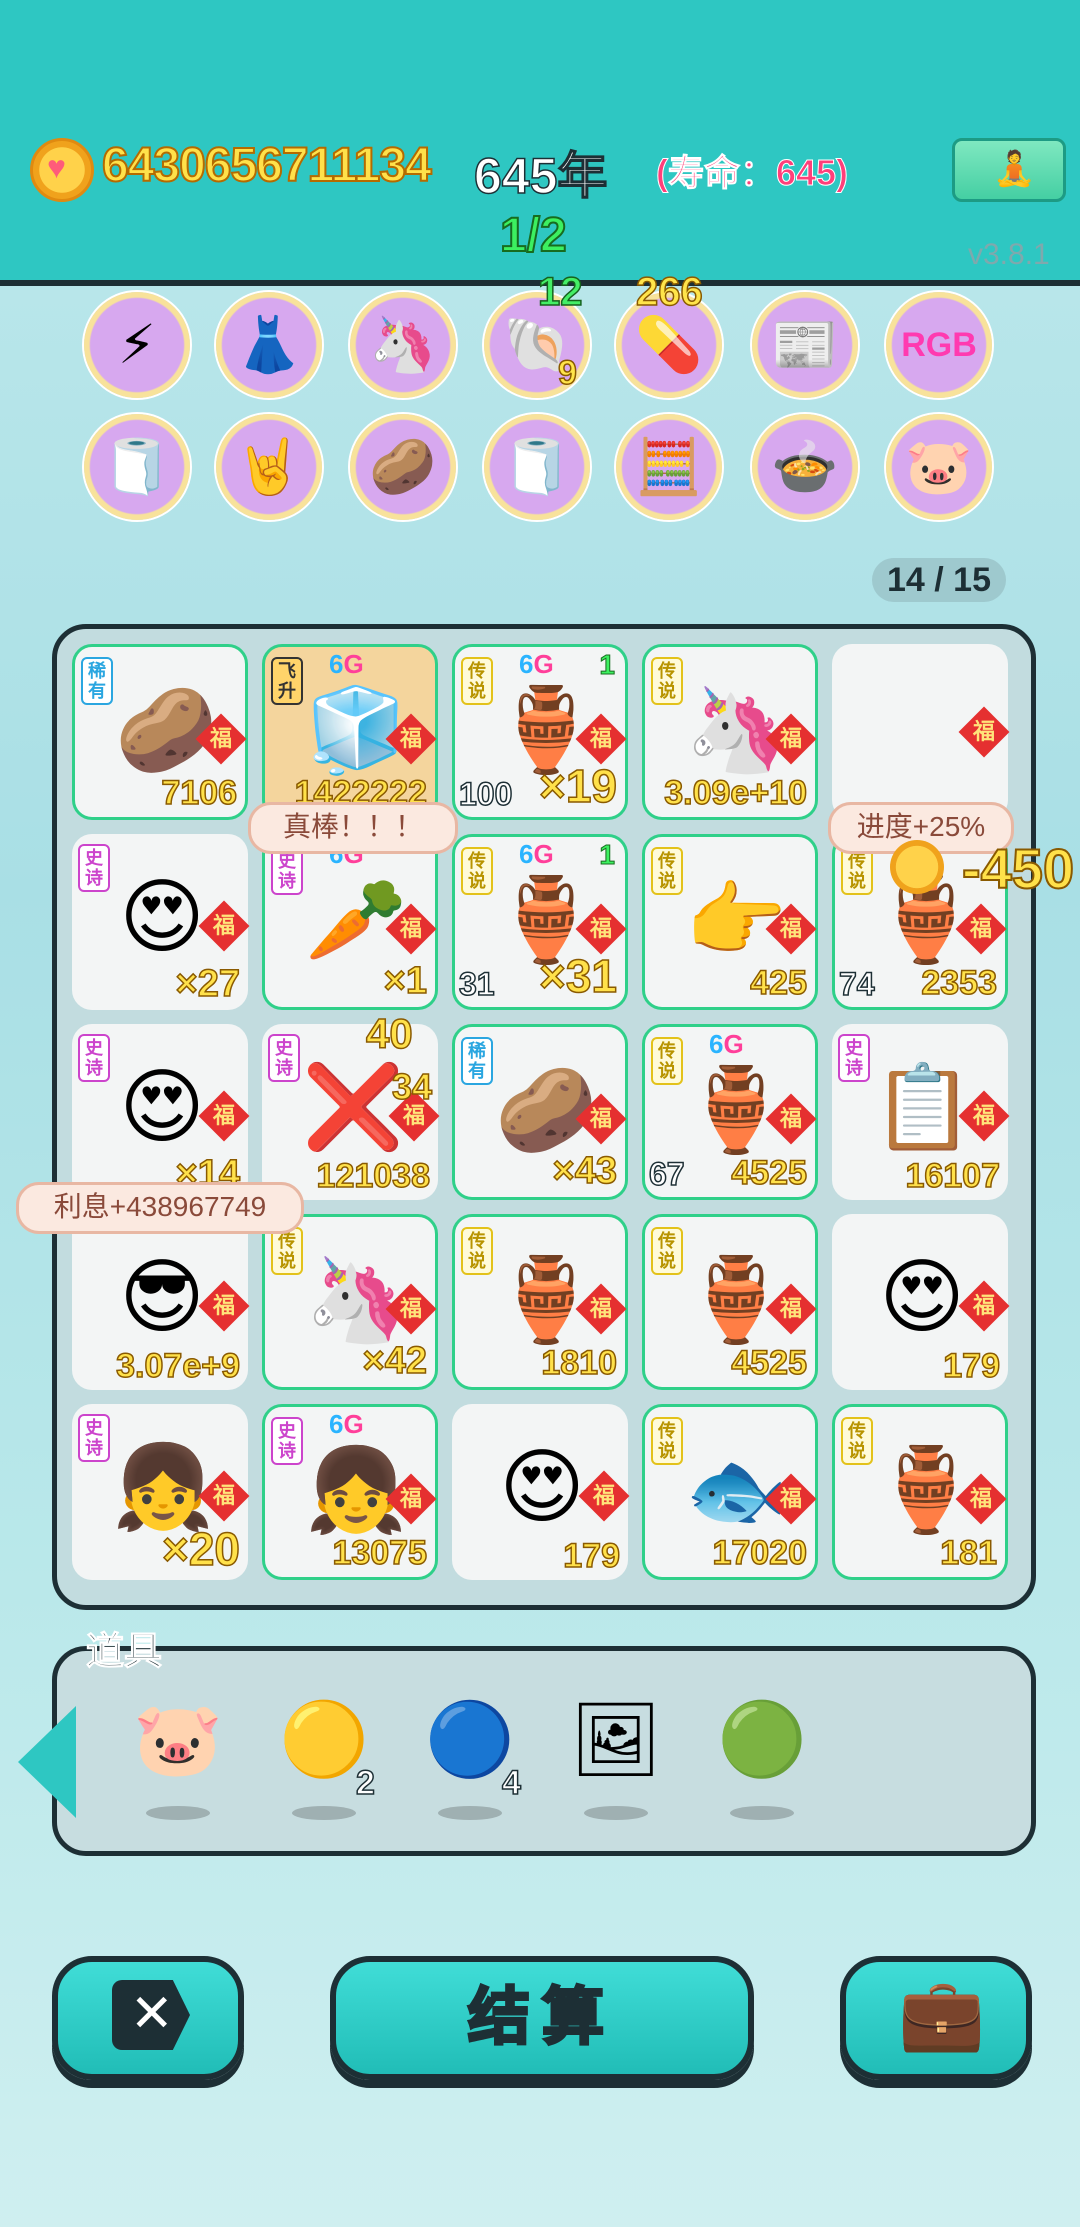 This screenshot has width=1080, height=2227. What do you see at coordinates (540, 176) in the screenshot?
I see `year-counter: 645年` at bounding box center [540, 176].